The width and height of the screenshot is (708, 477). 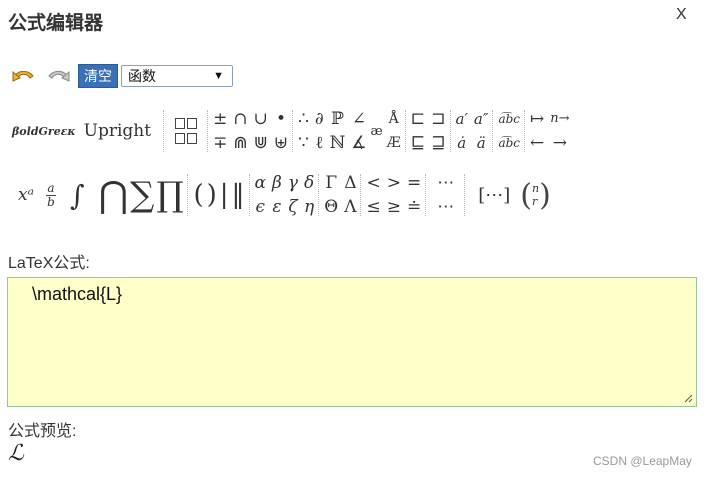 What do you see at coordinates (50, 201) in the screenshot?
I see `fraction-denominator: b` at bounding box center [50, 201].